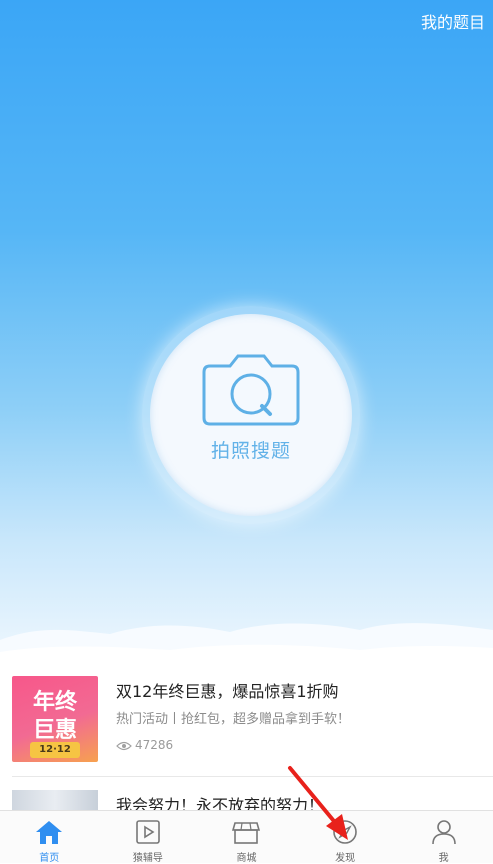 Image resolution: width=493 pixels, height=864 pixels. What do you see at coordinates (443, 832) in the screenshot?
I see `person-icon` at bounding box center [443, 832].